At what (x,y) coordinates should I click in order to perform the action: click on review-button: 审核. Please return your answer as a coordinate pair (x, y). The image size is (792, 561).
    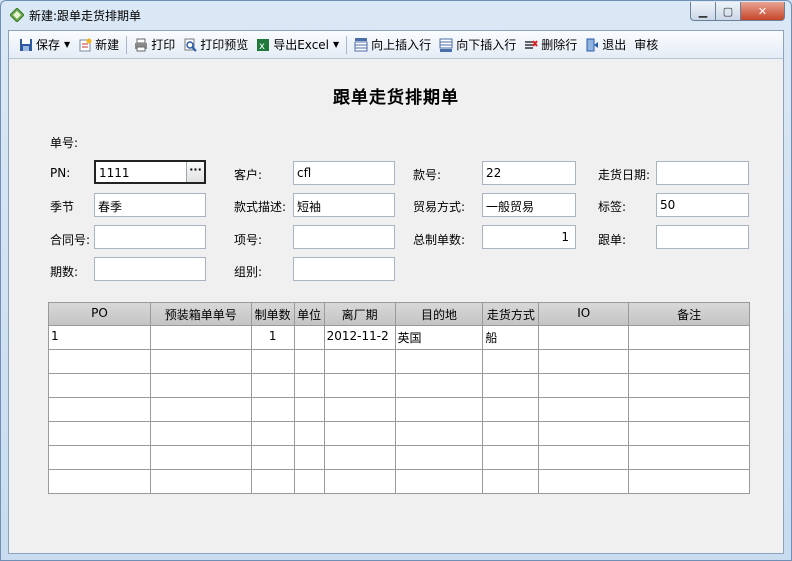
    Looking at the image, I should click on (646, 45).